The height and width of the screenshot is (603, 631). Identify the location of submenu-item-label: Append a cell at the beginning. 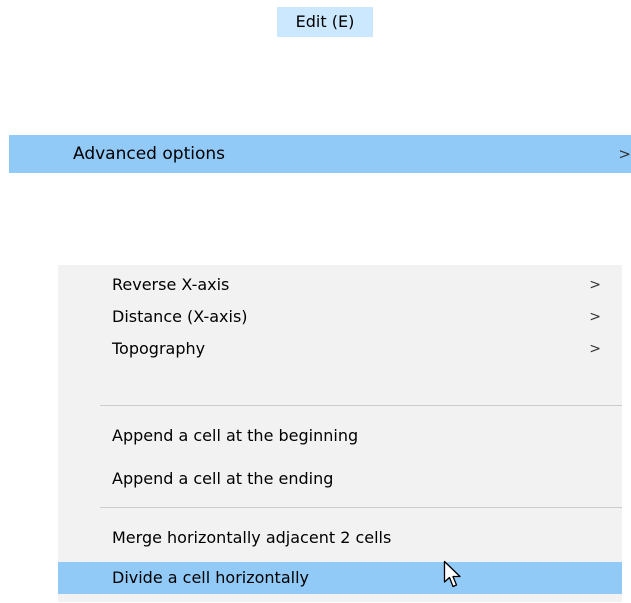
(235, 435).